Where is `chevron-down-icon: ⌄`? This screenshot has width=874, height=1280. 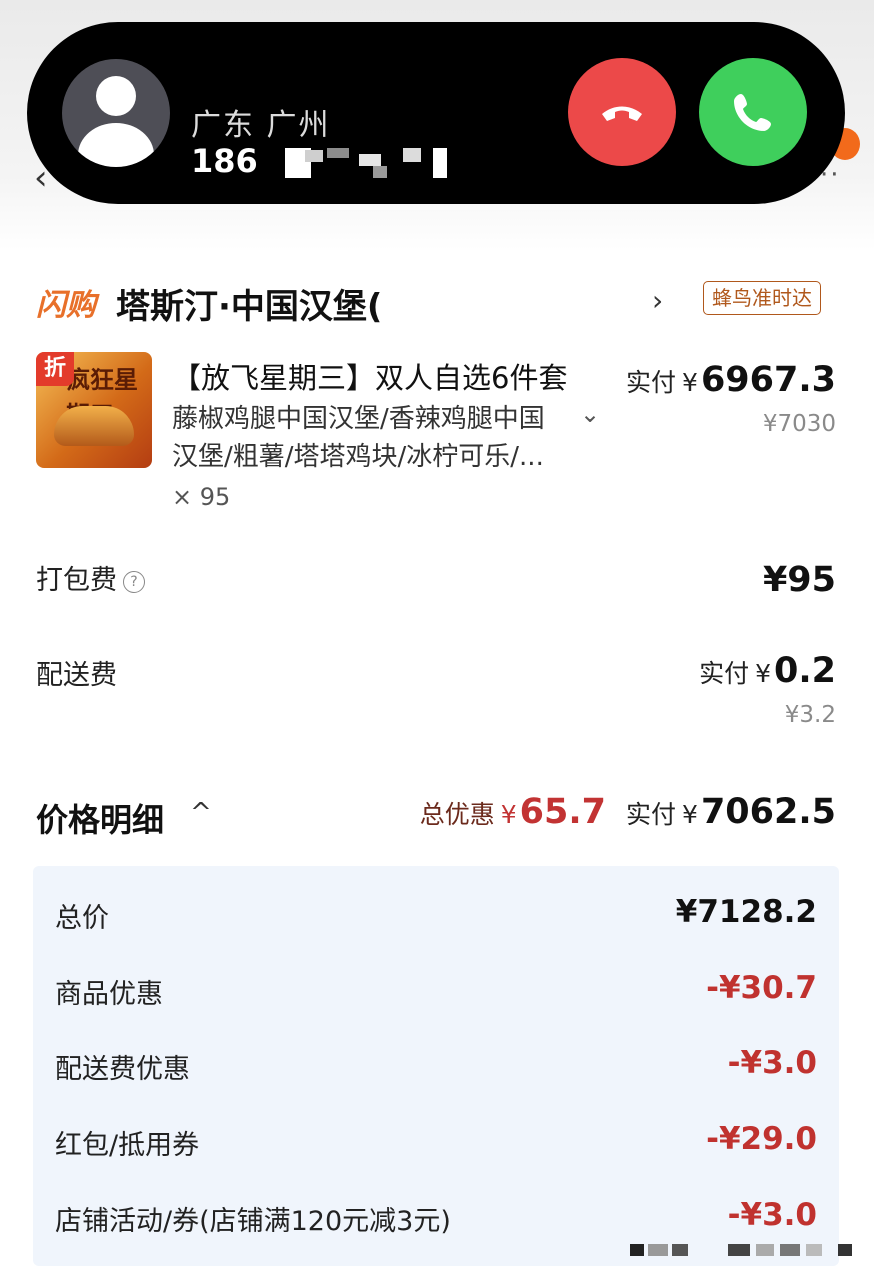 chevron-down-icon: ⌄ is located at coordinates (590, 414).